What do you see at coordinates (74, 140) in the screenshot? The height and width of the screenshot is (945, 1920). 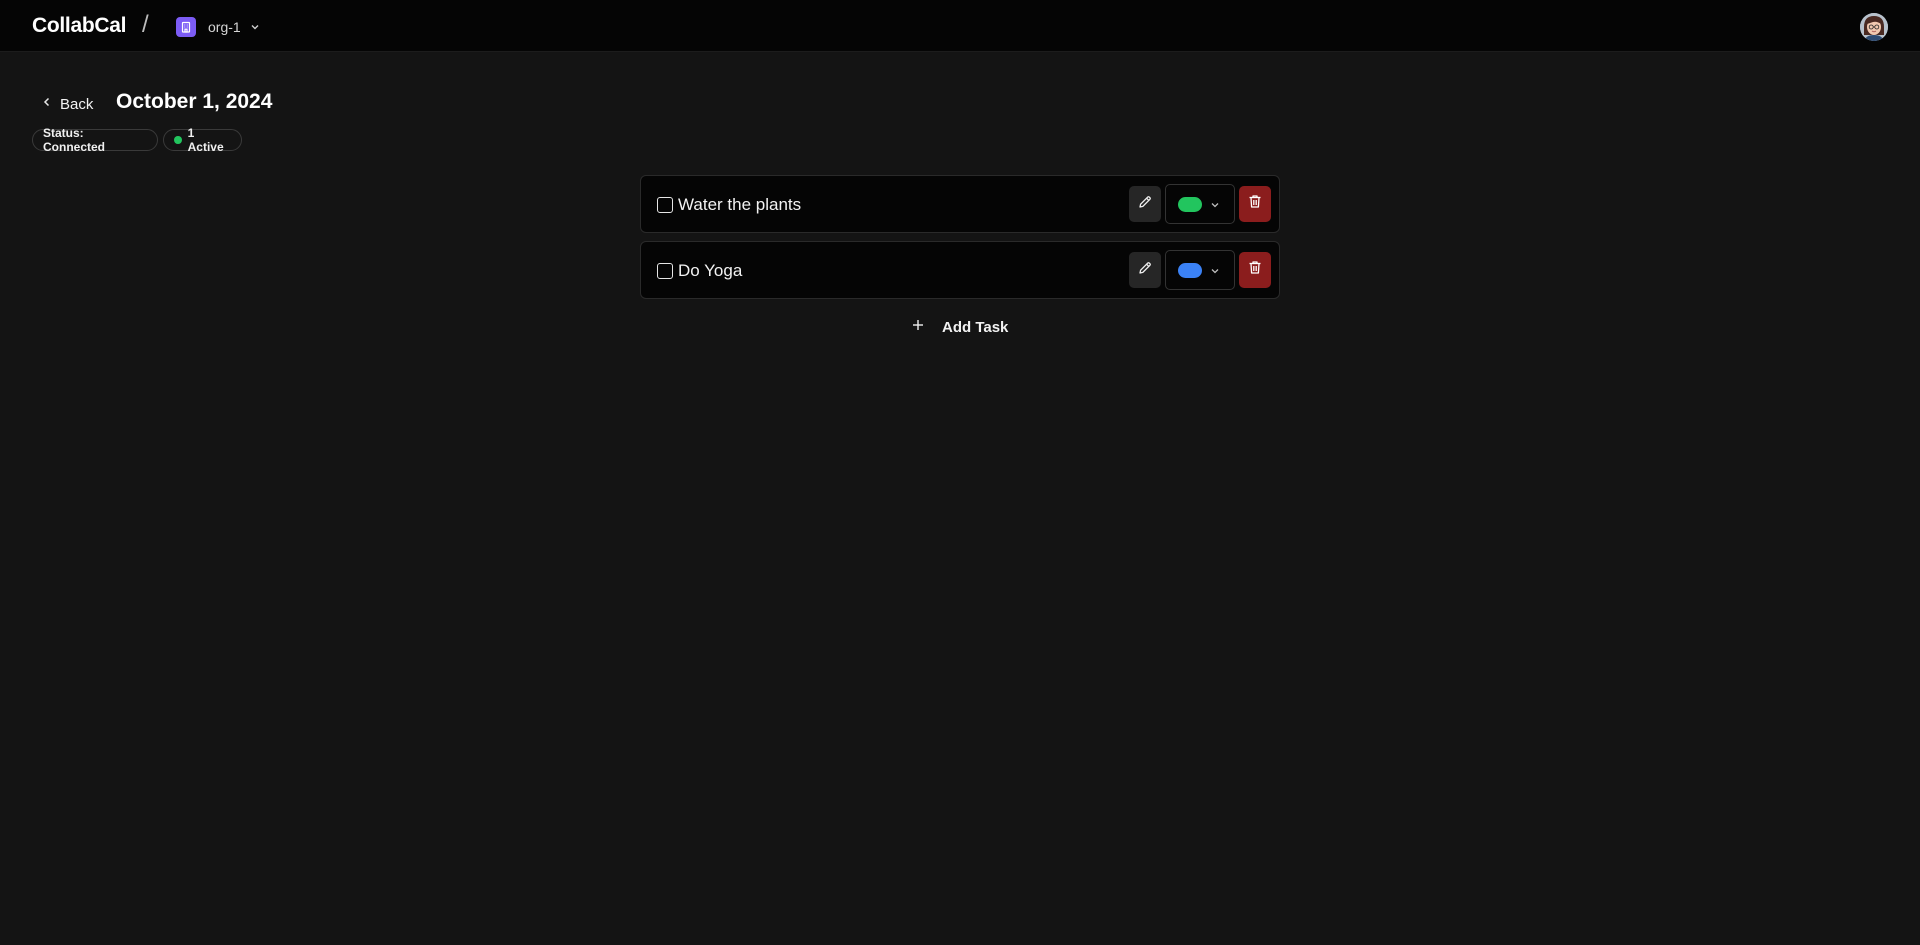 I see `connection-status-text: Status: Connected` at bounding box center [74, 140].